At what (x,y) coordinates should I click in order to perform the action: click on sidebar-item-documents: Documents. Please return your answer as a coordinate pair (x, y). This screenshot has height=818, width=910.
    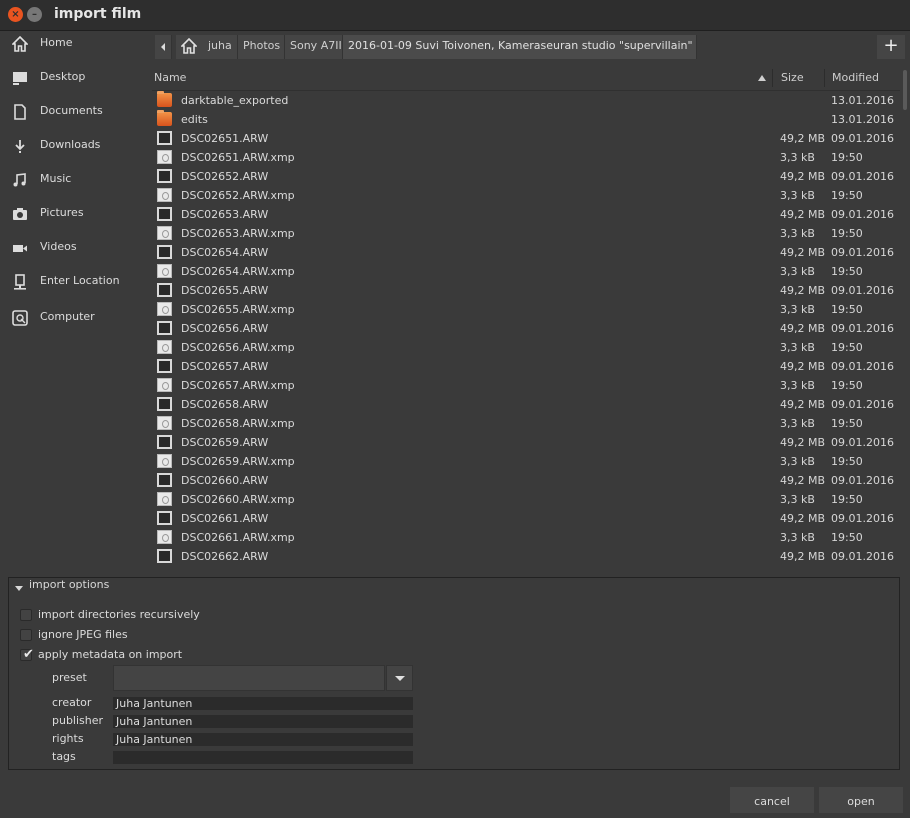
    Looking at the image, I should click on (74, 112).